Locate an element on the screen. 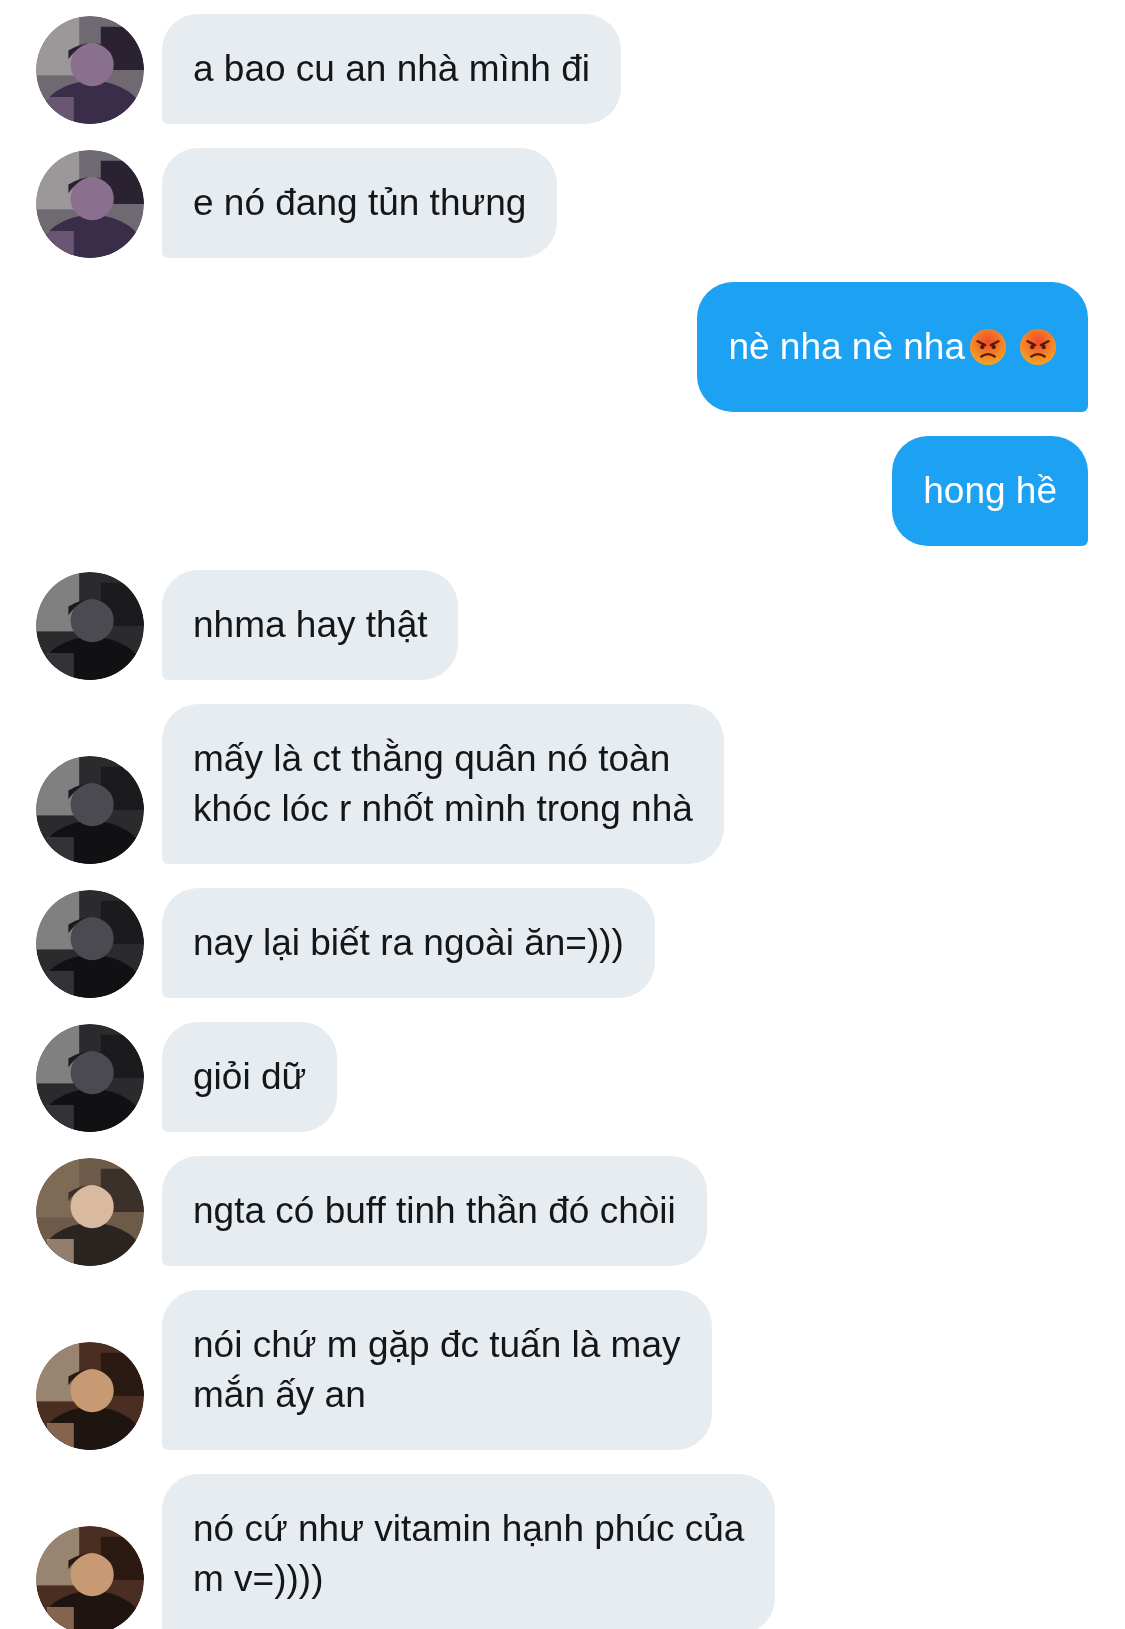  message-text: ngta có buff tinh thần đó chòii is located at coordinates (434, 1211).